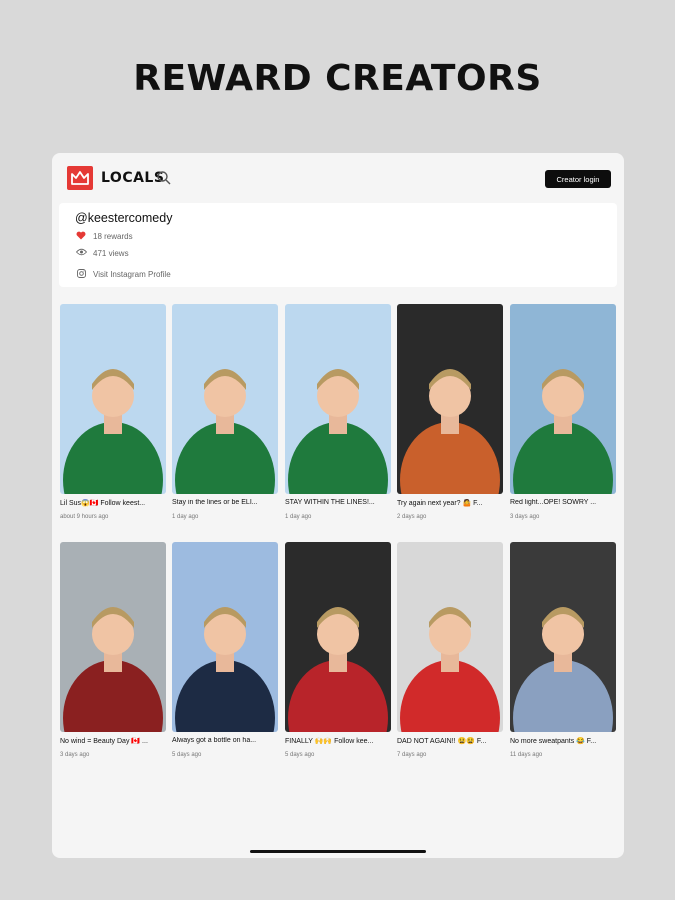 The height and width of the screenshot is (900, 675). I want to click on rewards-stat: 18 rewards, so click(104, 236).